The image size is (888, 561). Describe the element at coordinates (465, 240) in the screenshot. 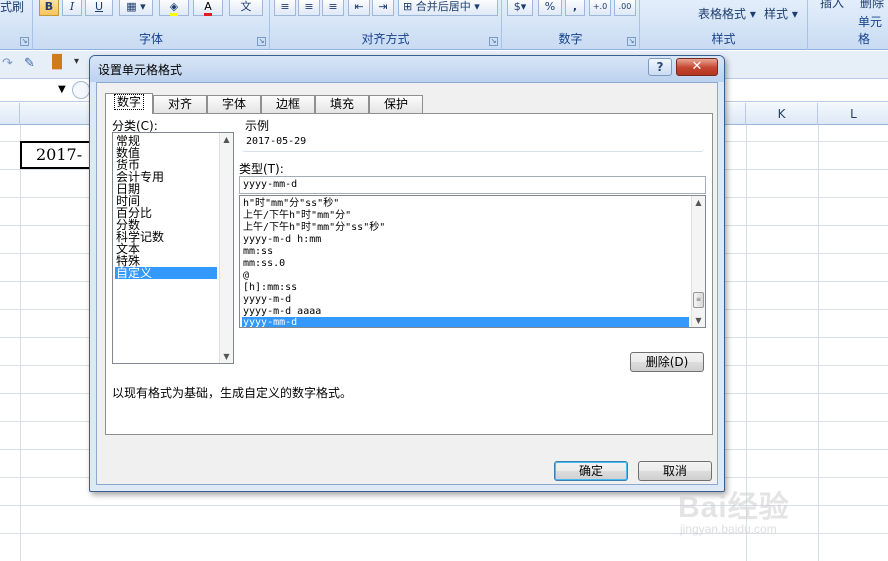

I see `format-item: yyyy-m-d h:mm` at that location.